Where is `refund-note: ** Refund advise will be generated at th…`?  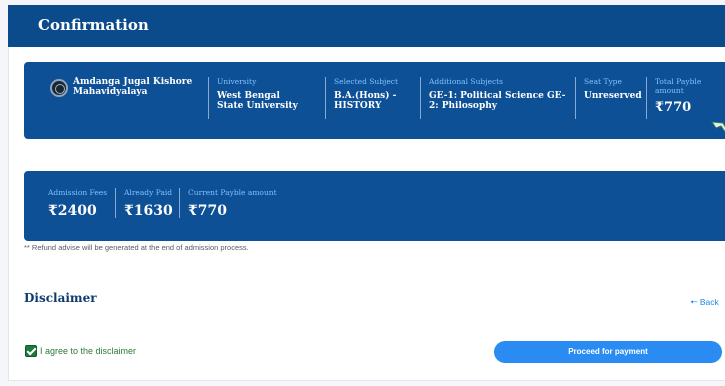 refund-note: ** Refund advise will be generated at th… is located at coordinates (136, 247).